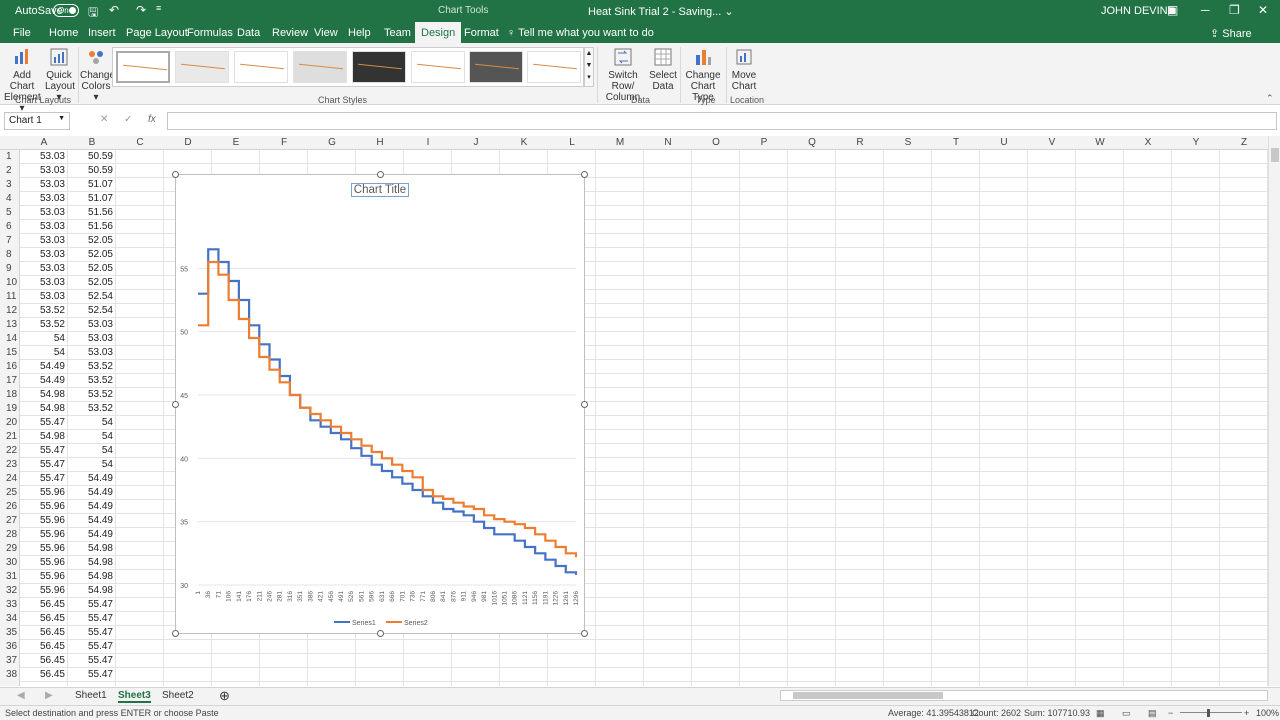 This screenshot has height=720, width=1280. I want to click on row-header: 2, so click(9, 170).